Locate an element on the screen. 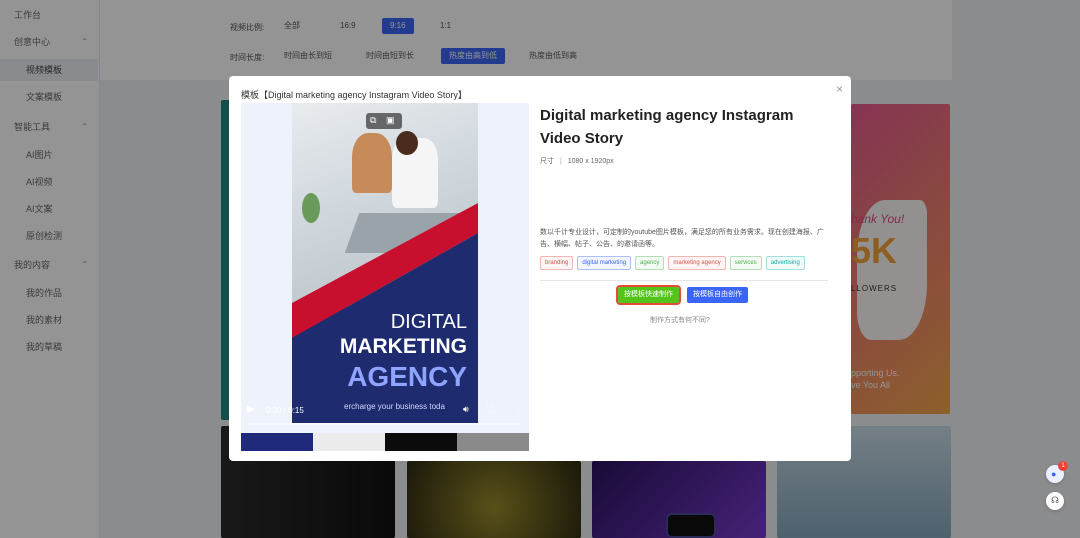  tag: advertising is located at coordinates (785, 263).